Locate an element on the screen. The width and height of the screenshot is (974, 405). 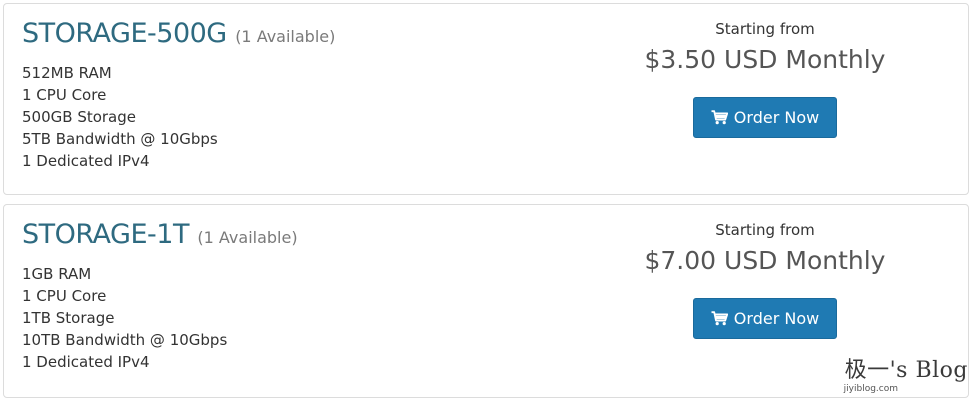
price-label: $3.50 USD Monthly is located at coordinates (765, 59).